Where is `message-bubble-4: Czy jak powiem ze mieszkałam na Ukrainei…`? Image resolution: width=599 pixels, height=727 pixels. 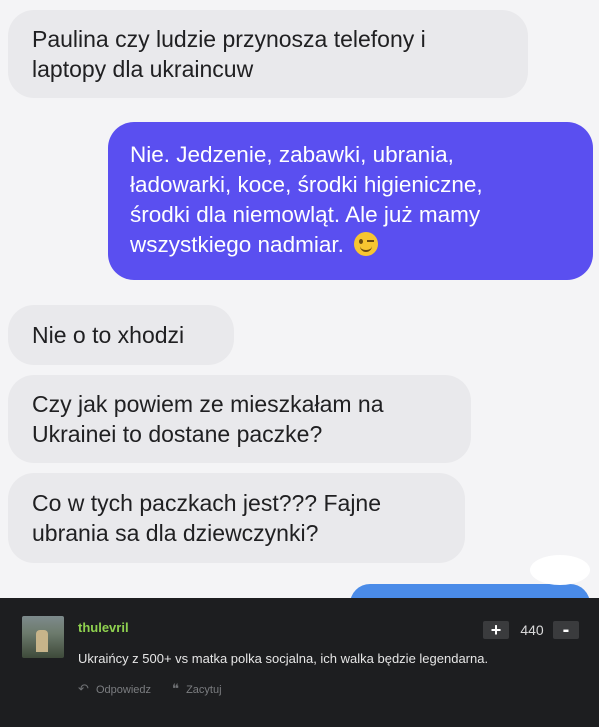 message-bubble-4: Czy jak powiem ze mieszkałam na Ukrainei… is located at coordinates (239, 419).